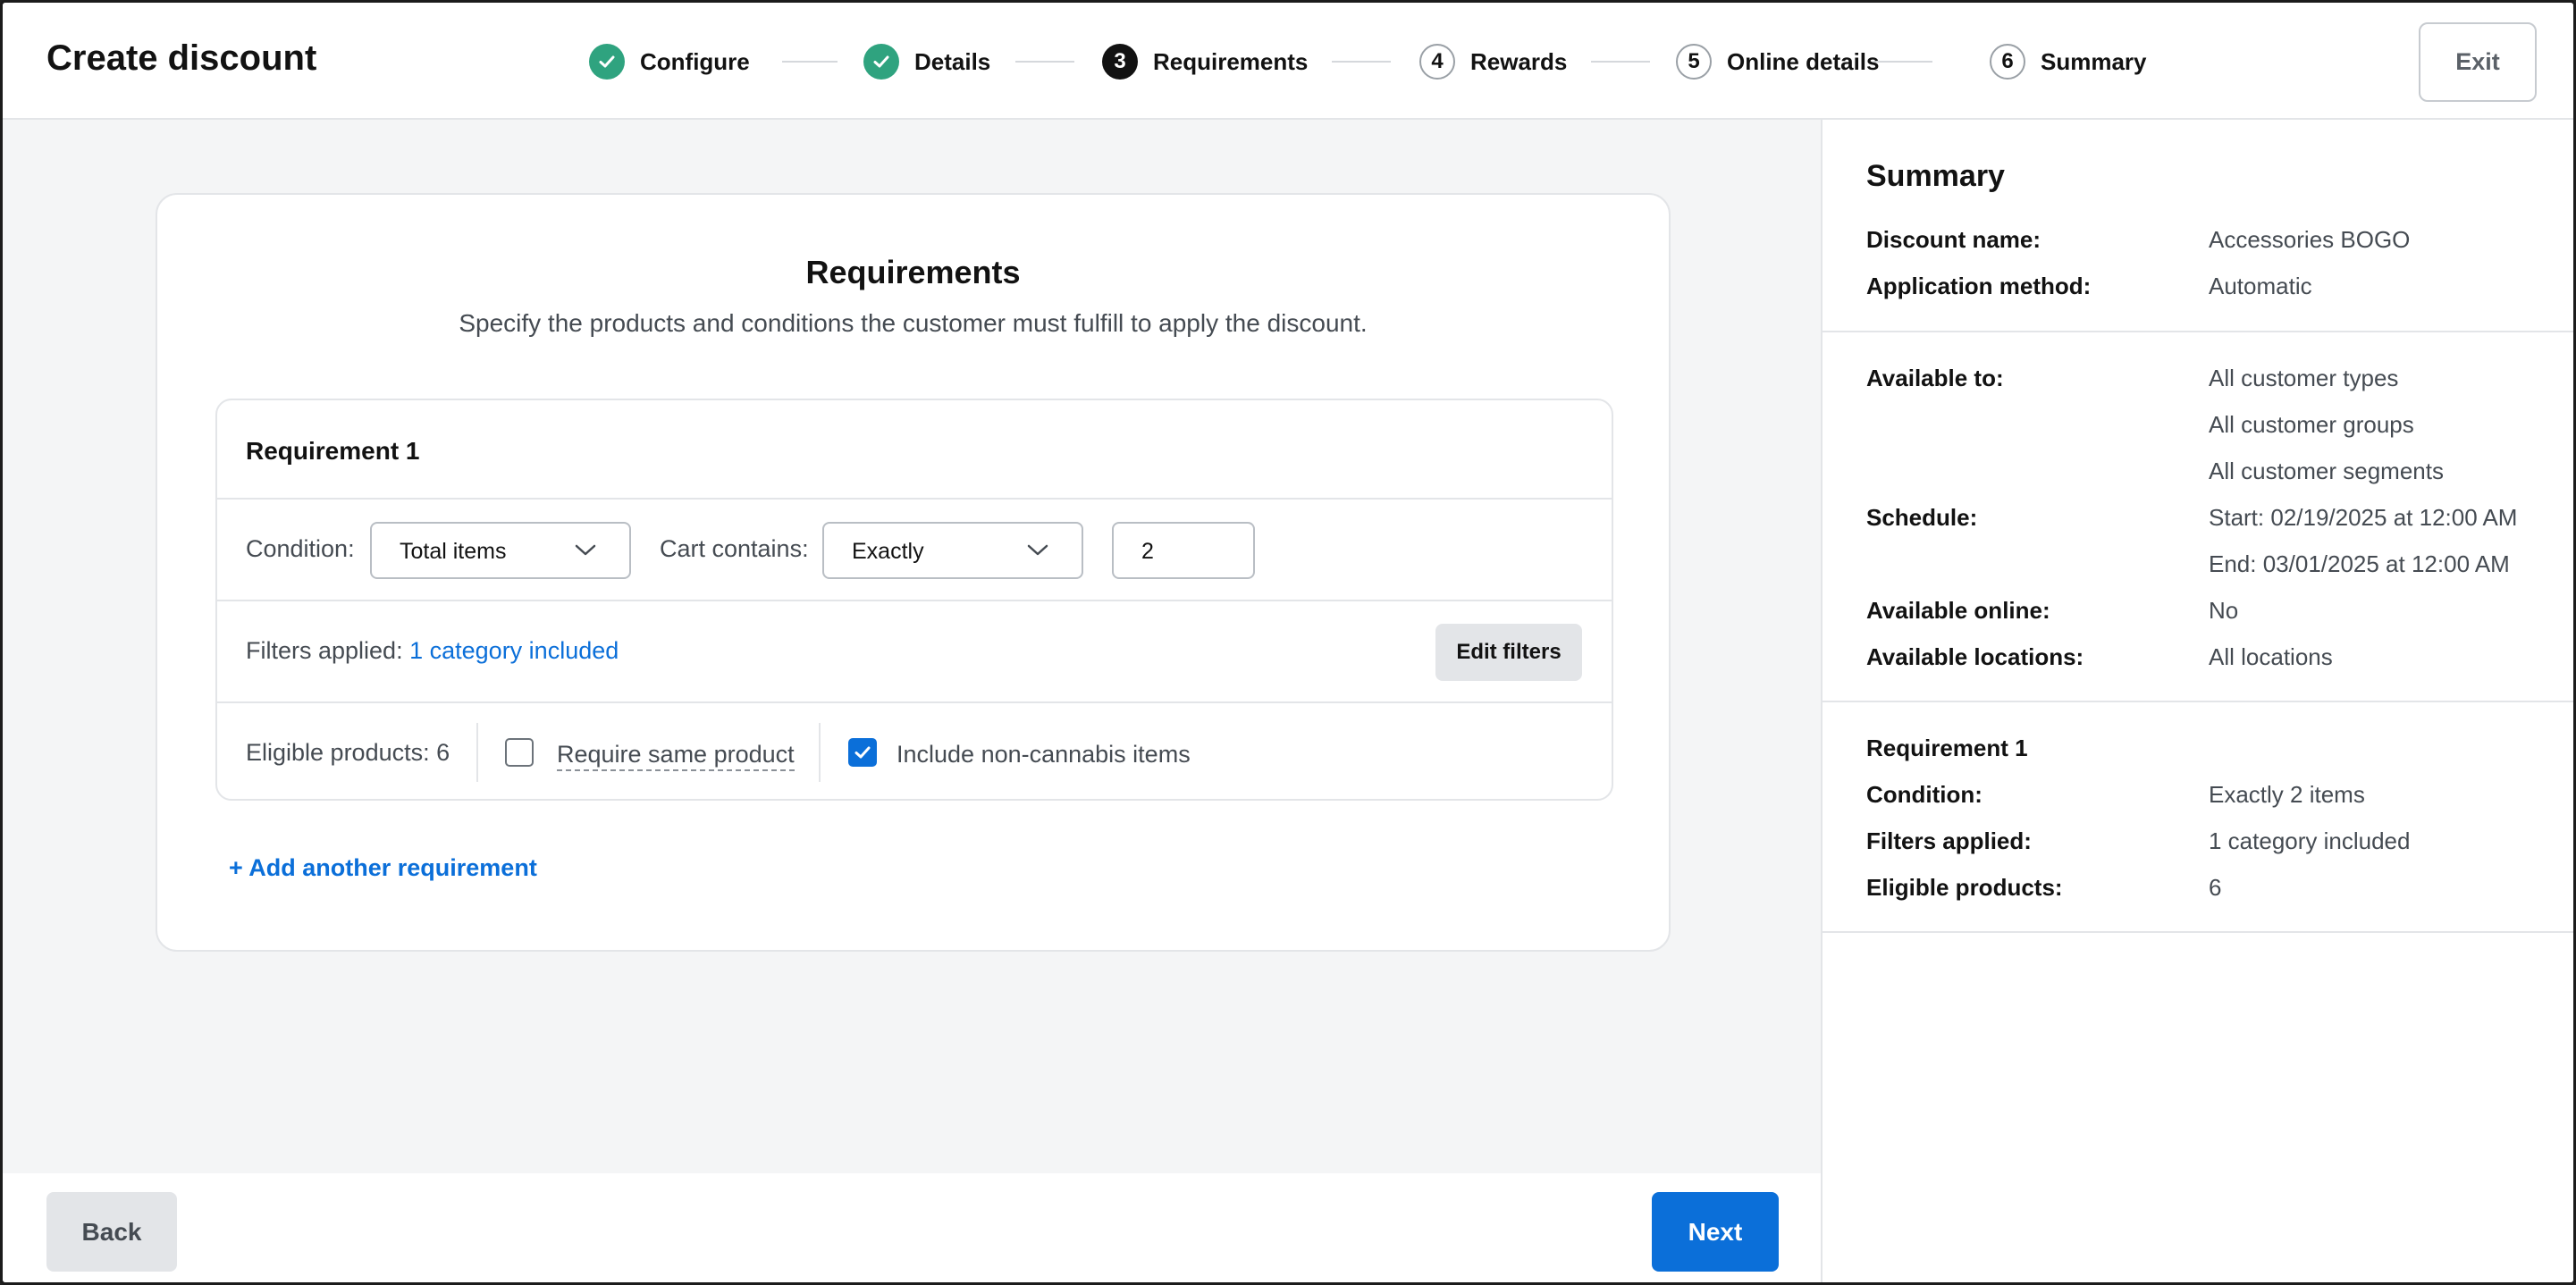  I want to click on step-summary: 6 Summary, so click(2068, 61).